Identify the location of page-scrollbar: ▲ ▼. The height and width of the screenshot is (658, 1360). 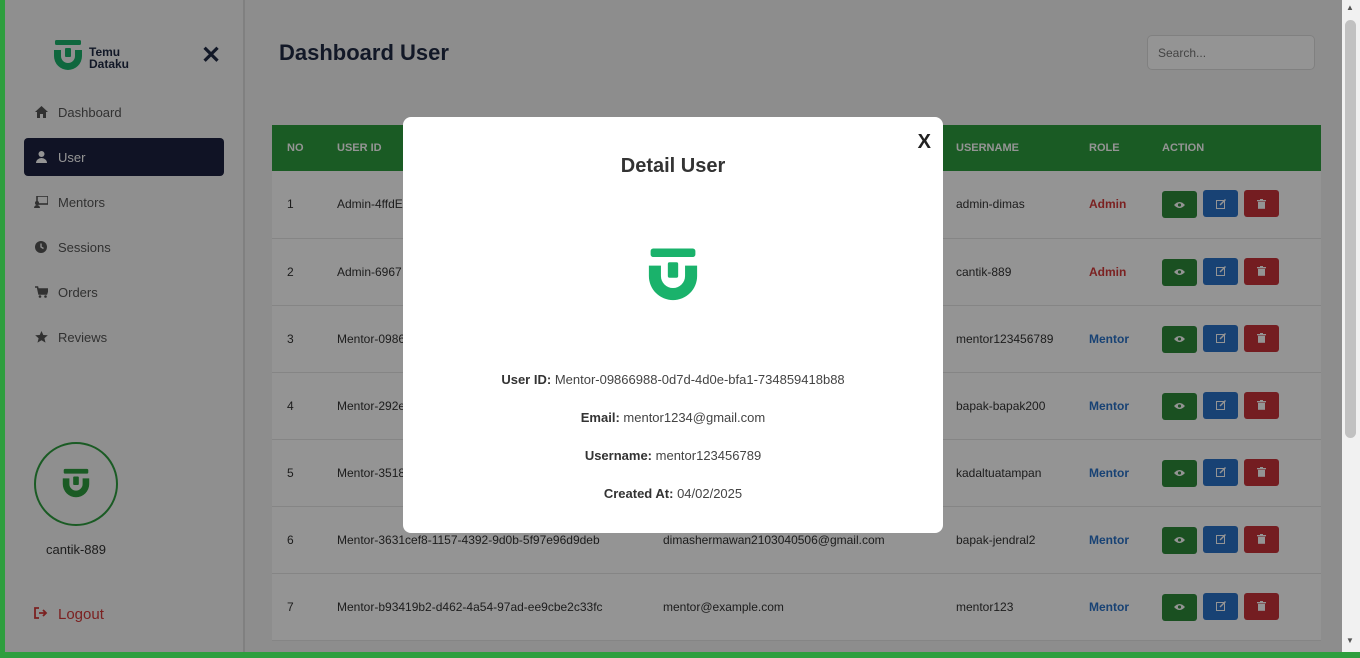
(1351, 326).